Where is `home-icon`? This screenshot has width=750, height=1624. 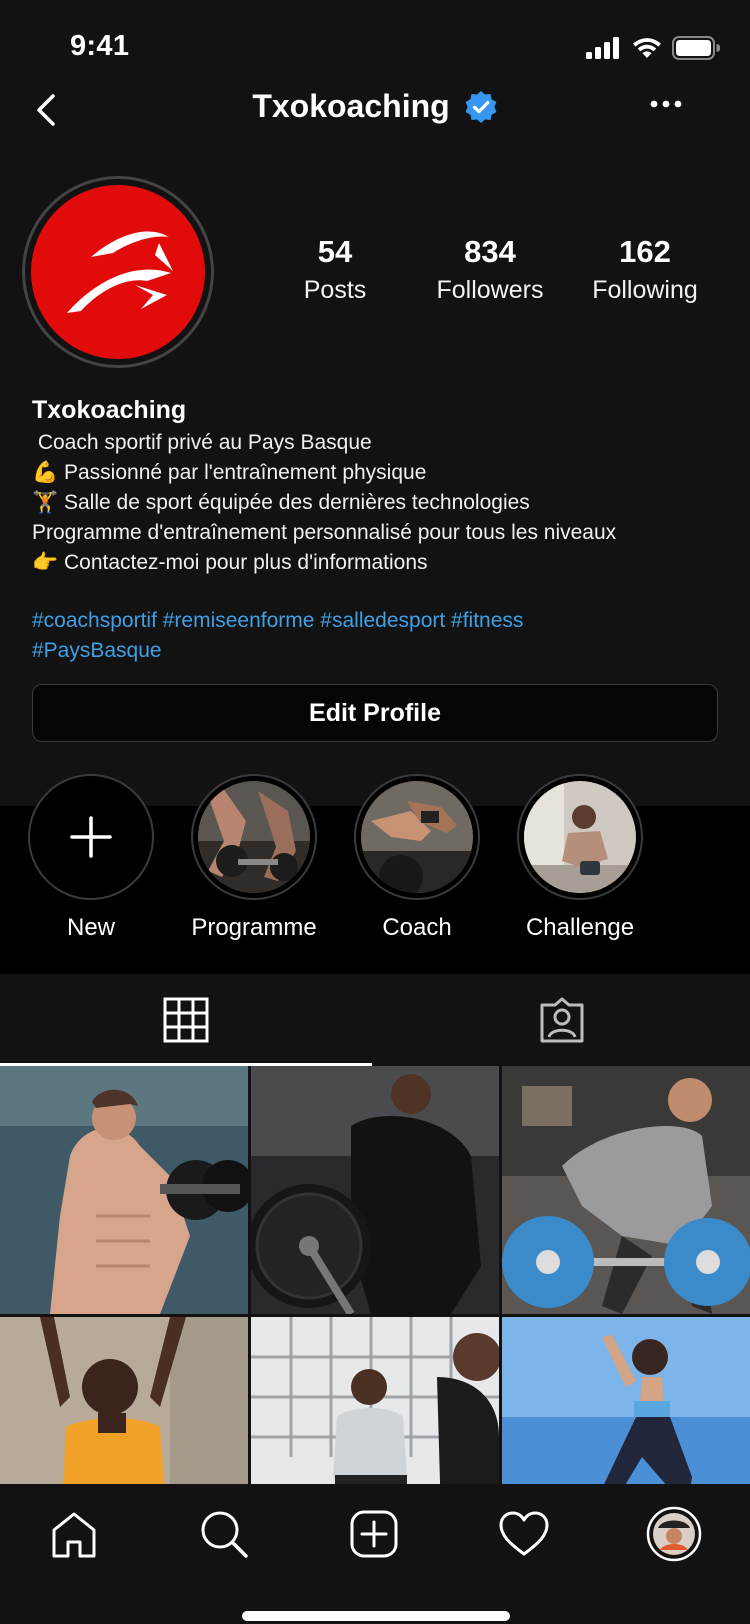
home-icon is located at coordinates (74, 1535).